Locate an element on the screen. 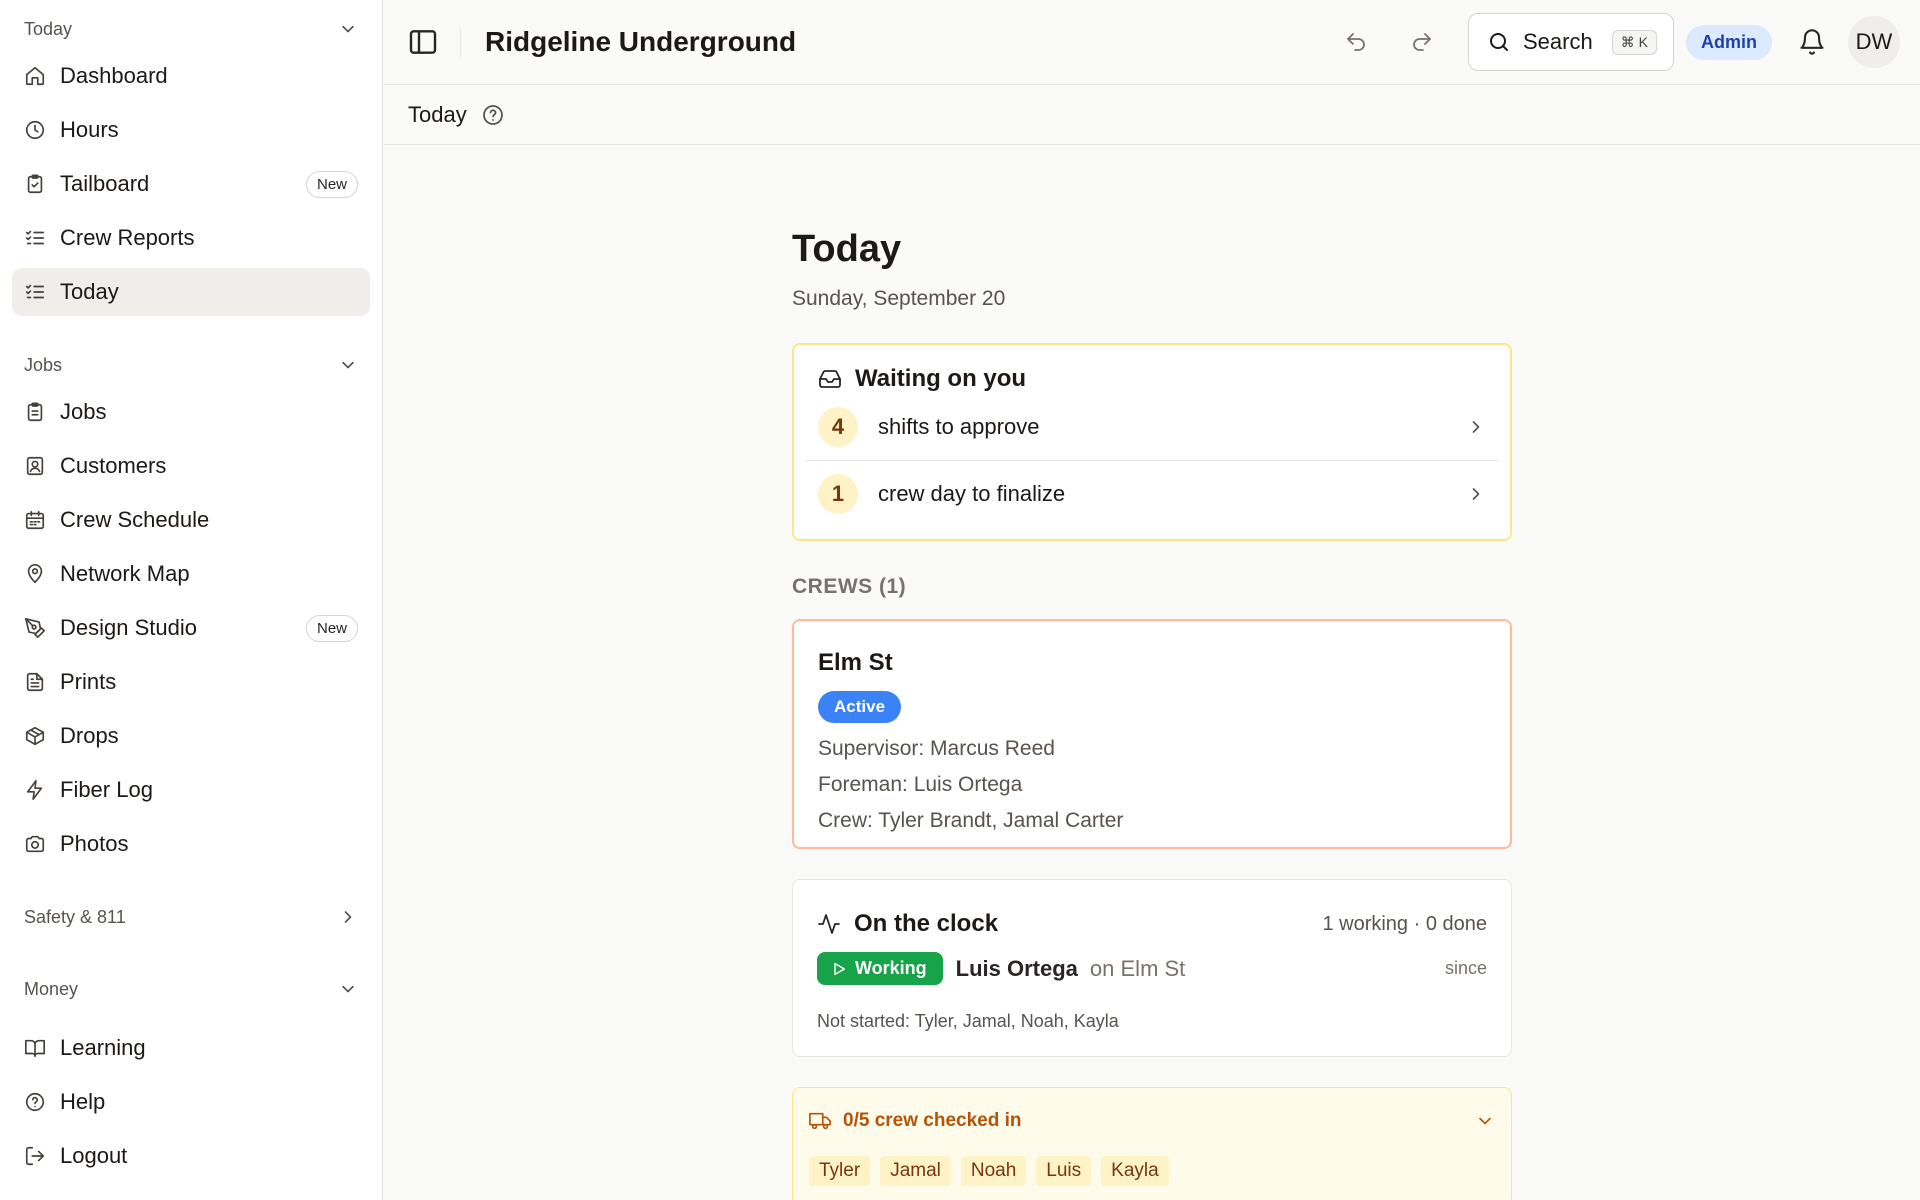 The height and width of the screenshot is (1200, 1920). section-title: Safety & 811 is located at coordinates (75, 916).